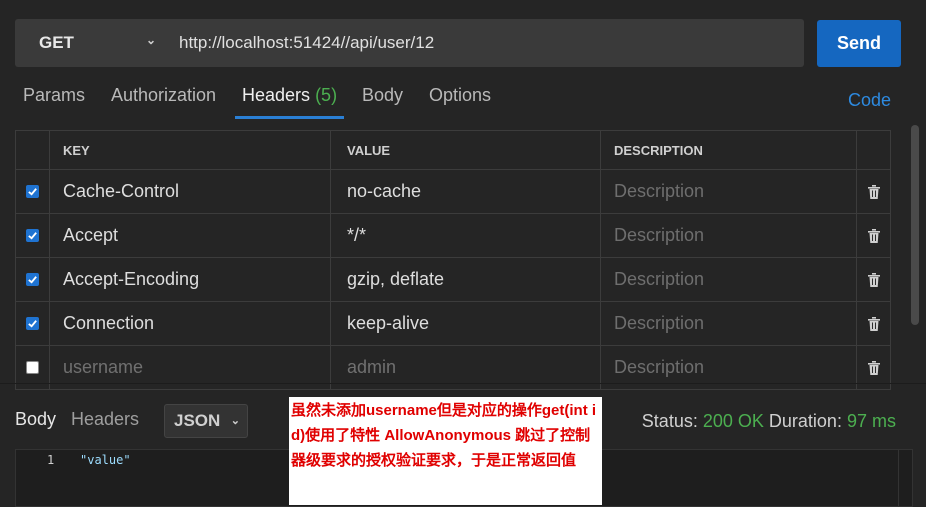 The height and width of the screenshot is (507, 926). What do you see at coordinates (382, 95) in the screenshot?
I see `tab-body: Body` at bounding box center [382, 95].